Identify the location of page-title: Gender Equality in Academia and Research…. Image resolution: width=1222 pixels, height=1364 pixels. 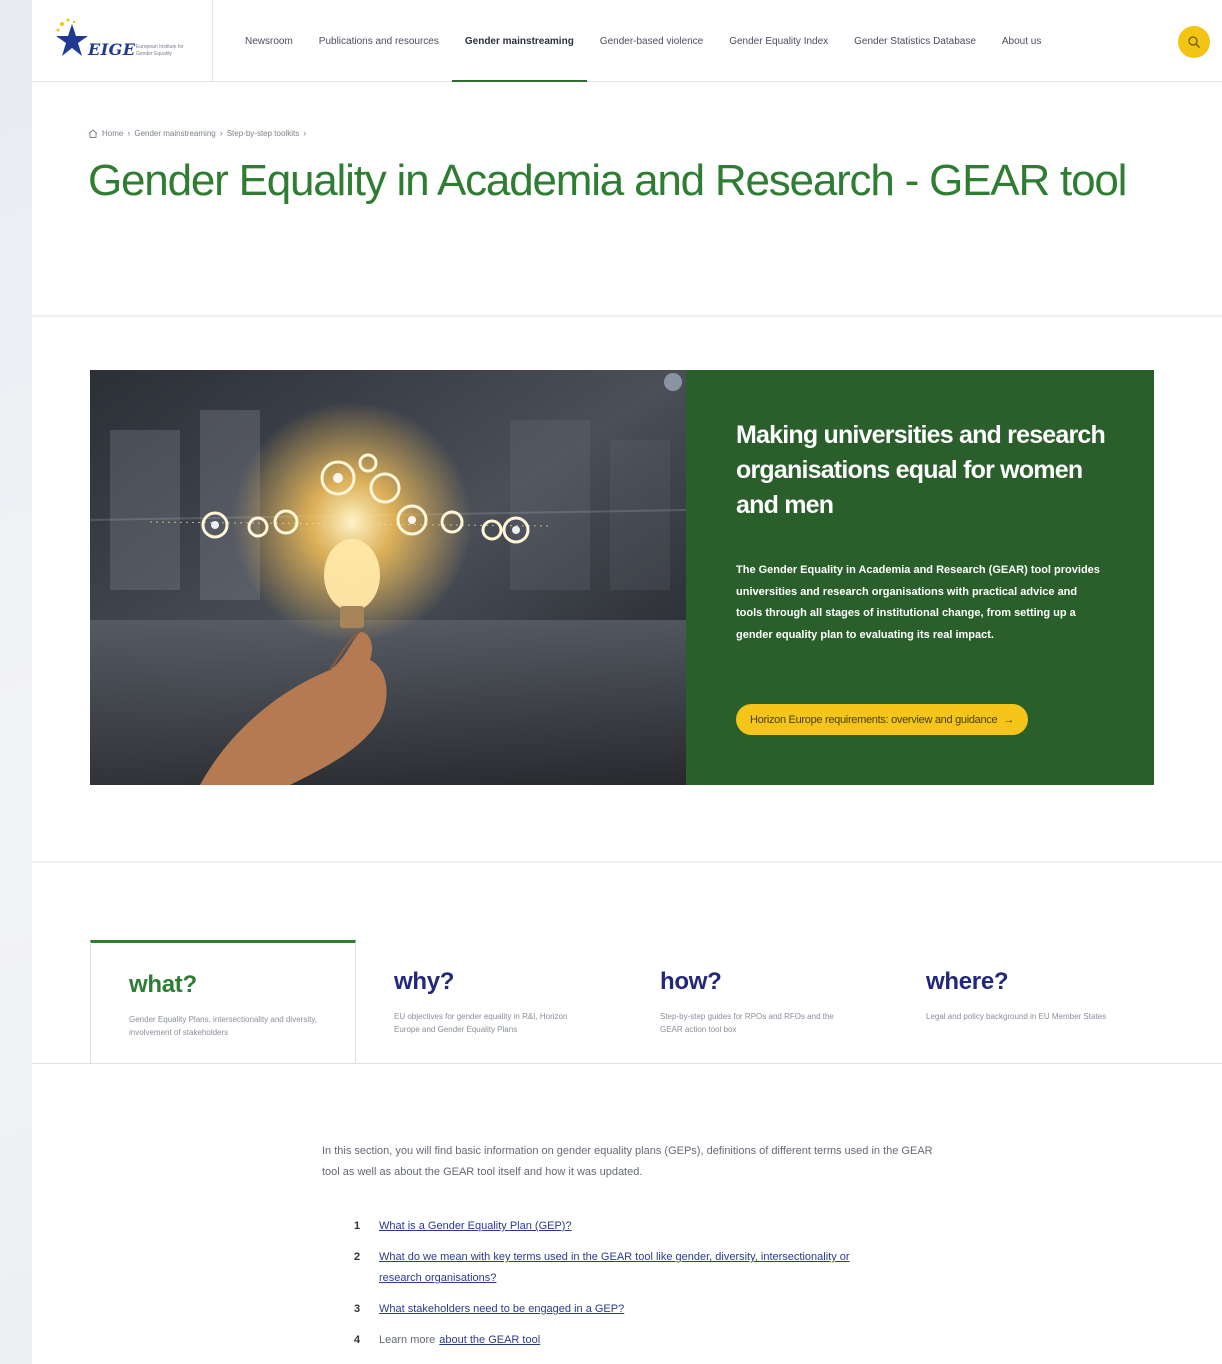
(607, 180).